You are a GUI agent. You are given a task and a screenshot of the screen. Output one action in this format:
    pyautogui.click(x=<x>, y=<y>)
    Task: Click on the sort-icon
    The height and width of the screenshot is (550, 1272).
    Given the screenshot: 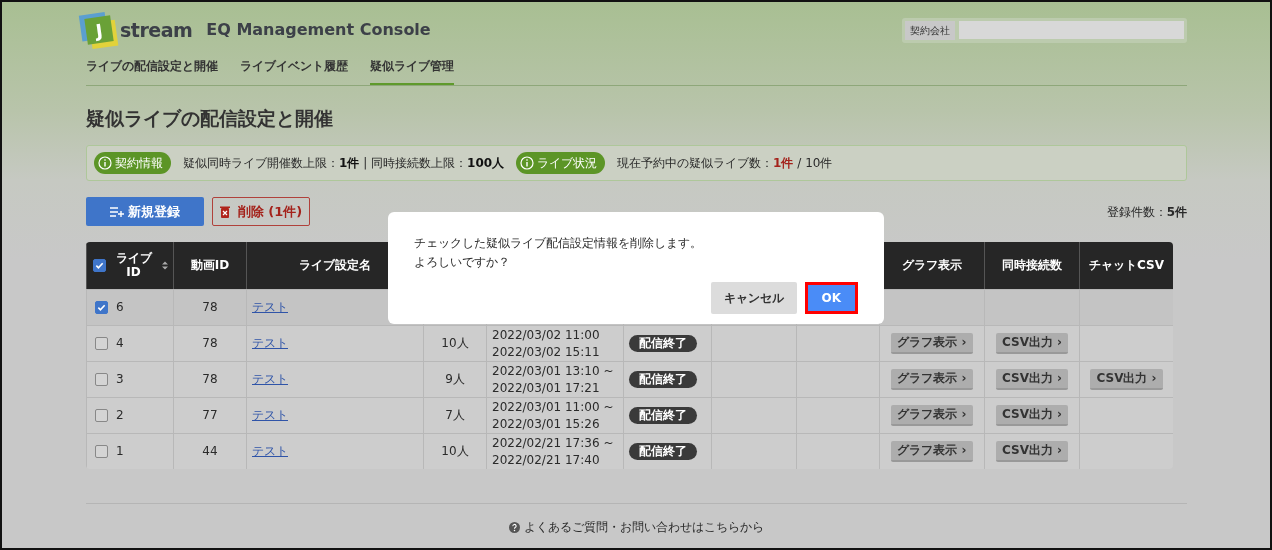 What is the action you would take?
    pyautogui.click(x=164, y=265)
    